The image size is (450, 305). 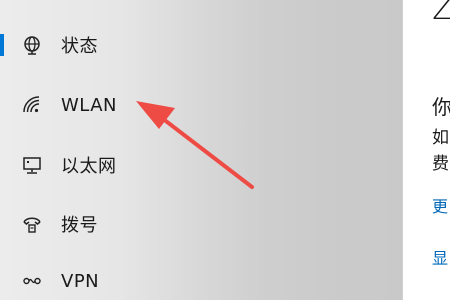 What do you see at coordinates (89, 105) in the screenshot?
I see `sidebar-item-label: WLAN` at bounding box center [89, 105].